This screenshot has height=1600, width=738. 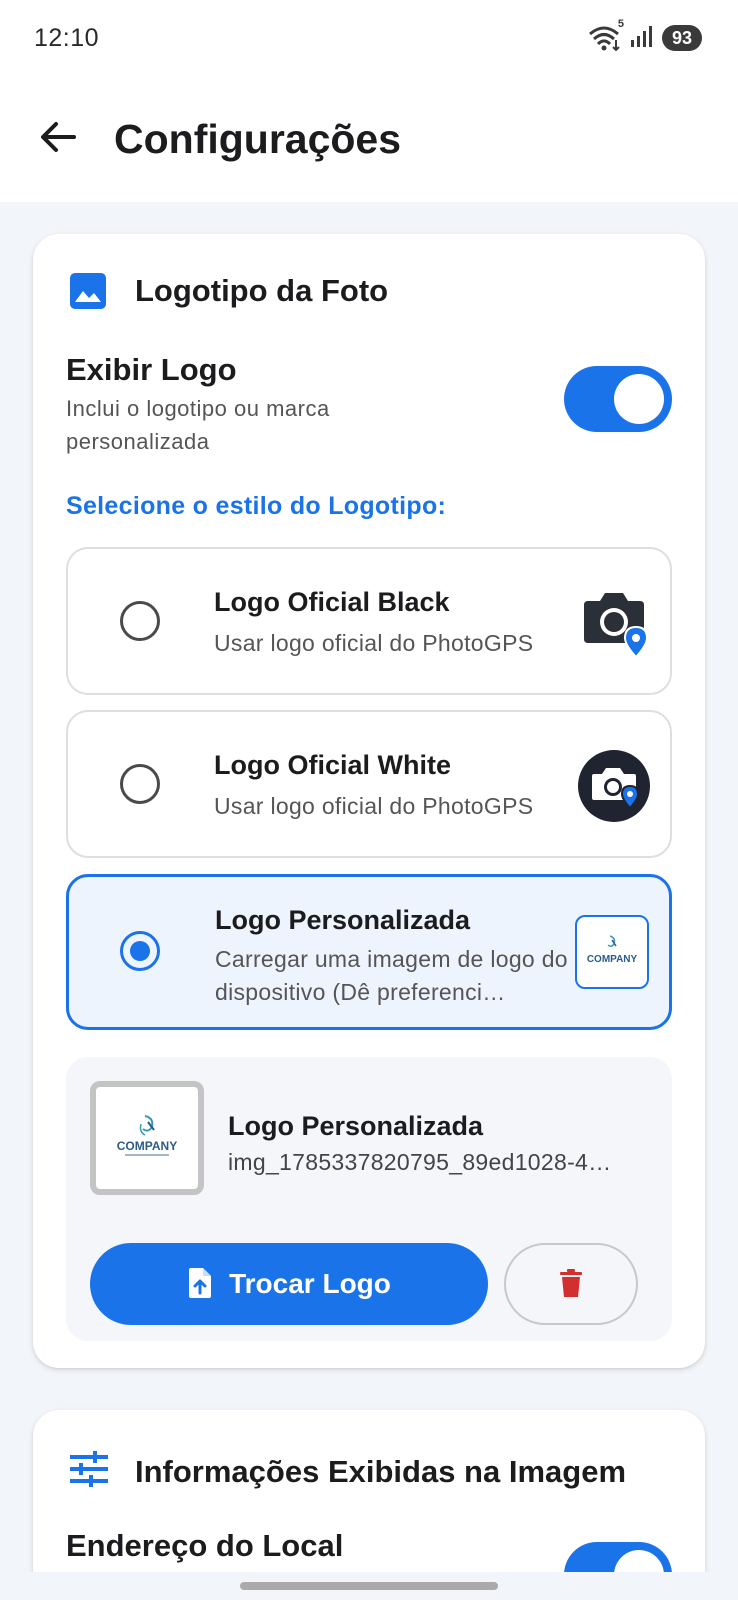 I want to click on image-icon, so click(x=88, y=291).